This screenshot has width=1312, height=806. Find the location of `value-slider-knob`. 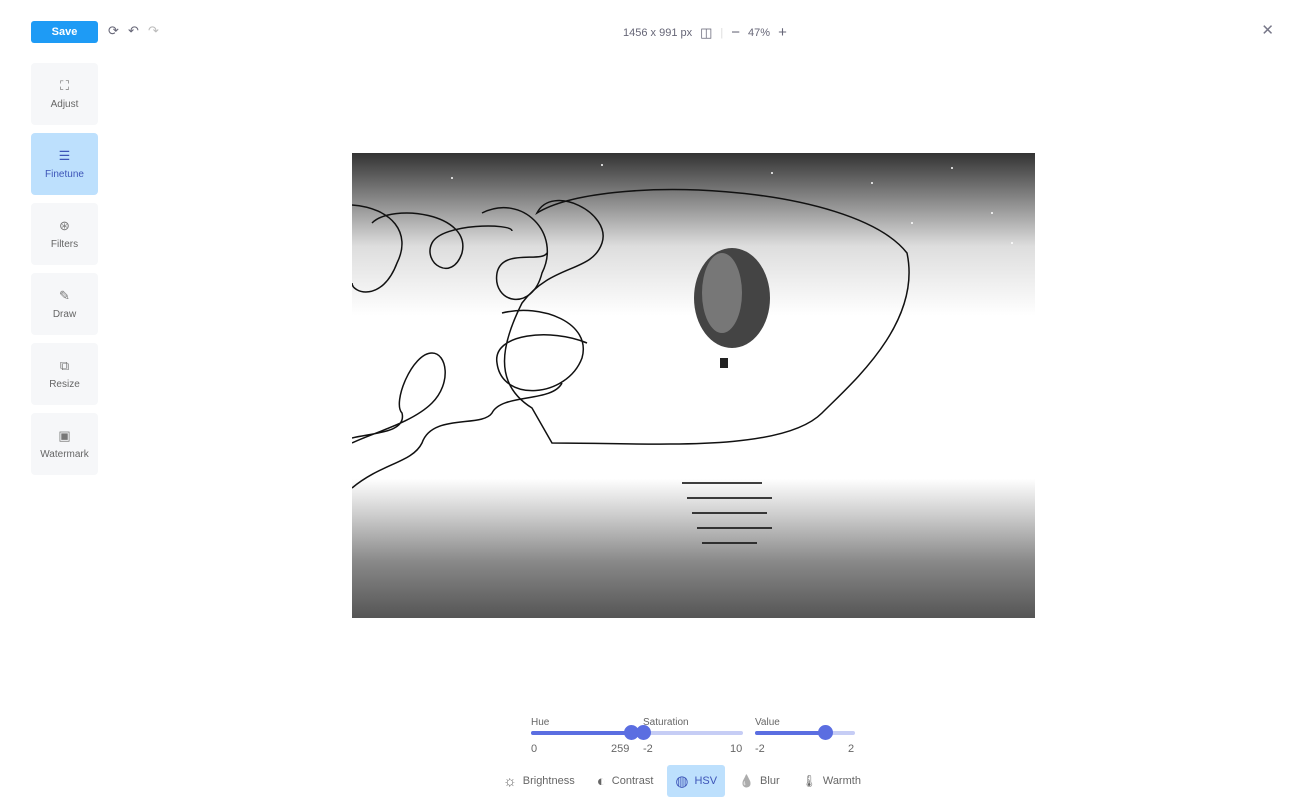

value-slider-knob is located at coordinates (825, 732).